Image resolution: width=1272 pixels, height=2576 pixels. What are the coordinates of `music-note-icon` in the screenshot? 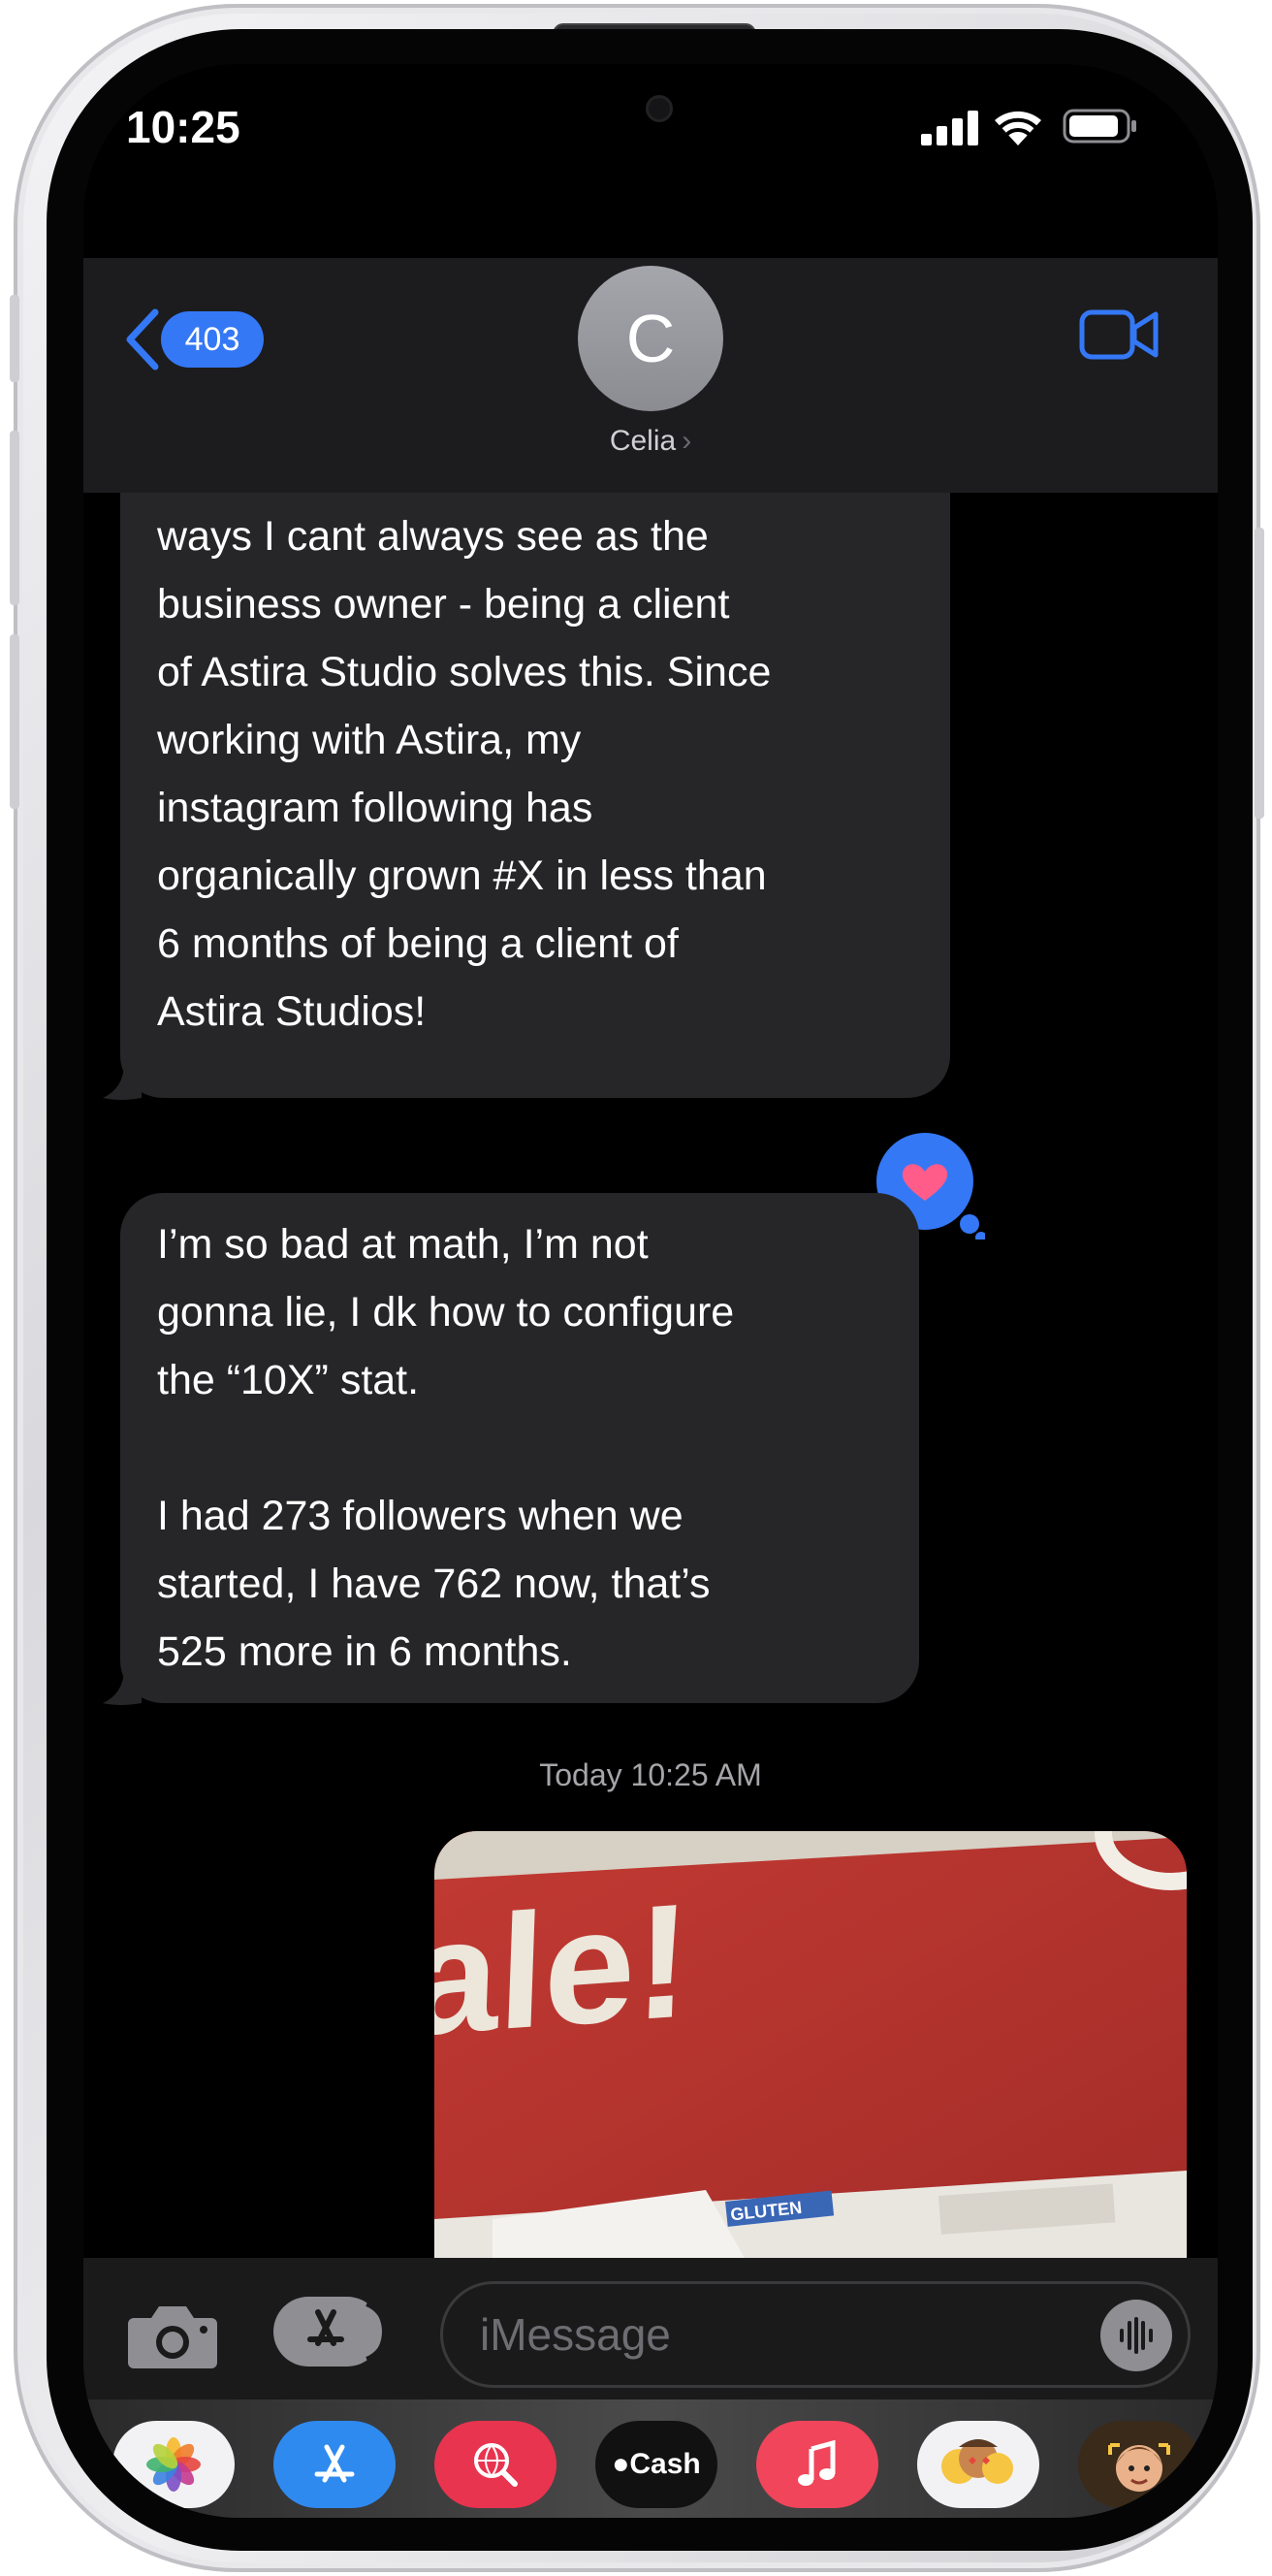 It's located at (817, 2462).